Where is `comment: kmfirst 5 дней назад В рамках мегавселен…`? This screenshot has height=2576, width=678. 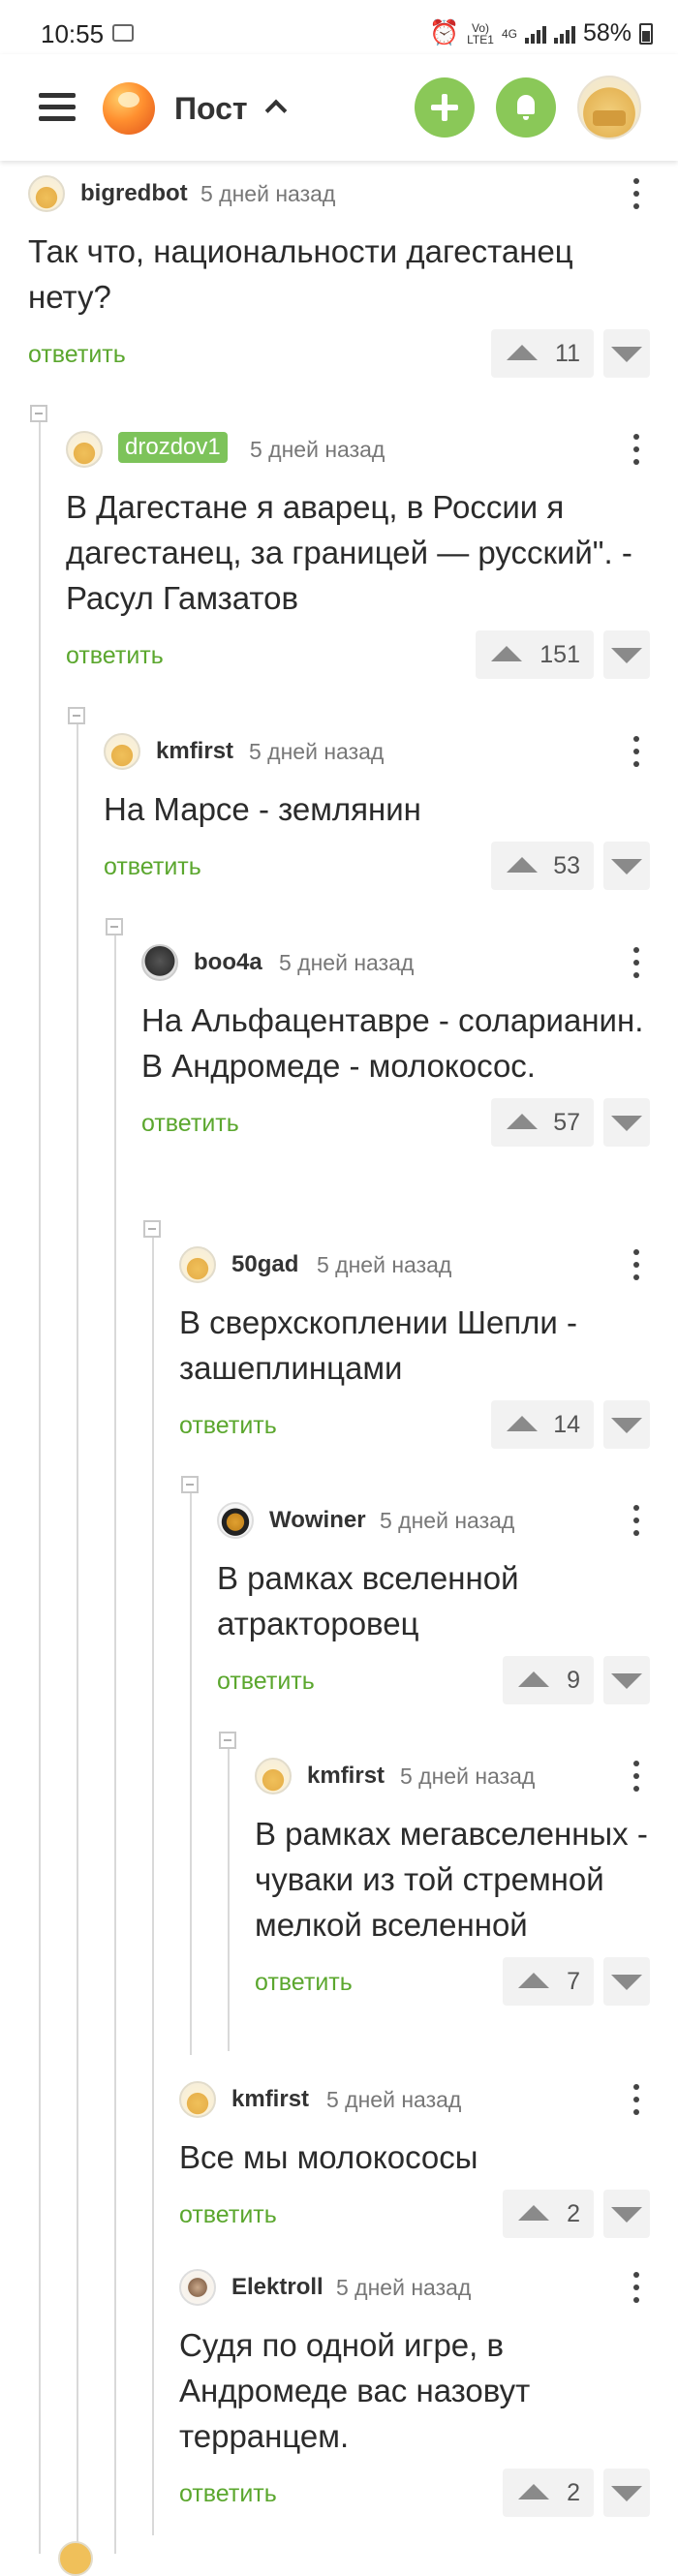
comment: kmfirst 5 дней назад В рамках мегавселен… is located at coordinates (452, 1880).